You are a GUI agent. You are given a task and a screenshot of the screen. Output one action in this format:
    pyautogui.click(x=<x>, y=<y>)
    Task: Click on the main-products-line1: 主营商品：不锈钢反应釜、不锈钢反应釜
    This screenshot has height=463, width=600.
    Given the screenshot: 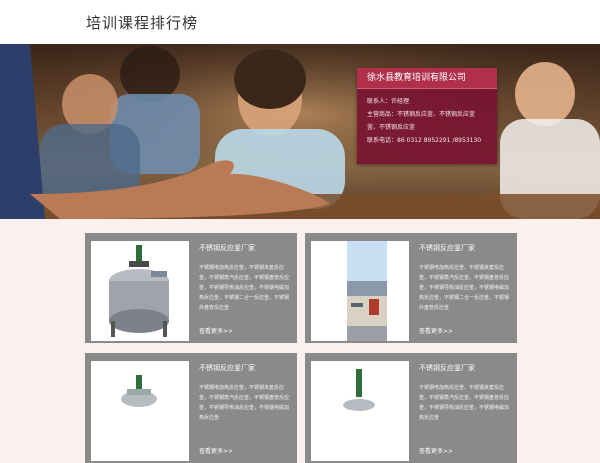 What is the action you would take?
    pyautogui.click(x=421, y=114)
    